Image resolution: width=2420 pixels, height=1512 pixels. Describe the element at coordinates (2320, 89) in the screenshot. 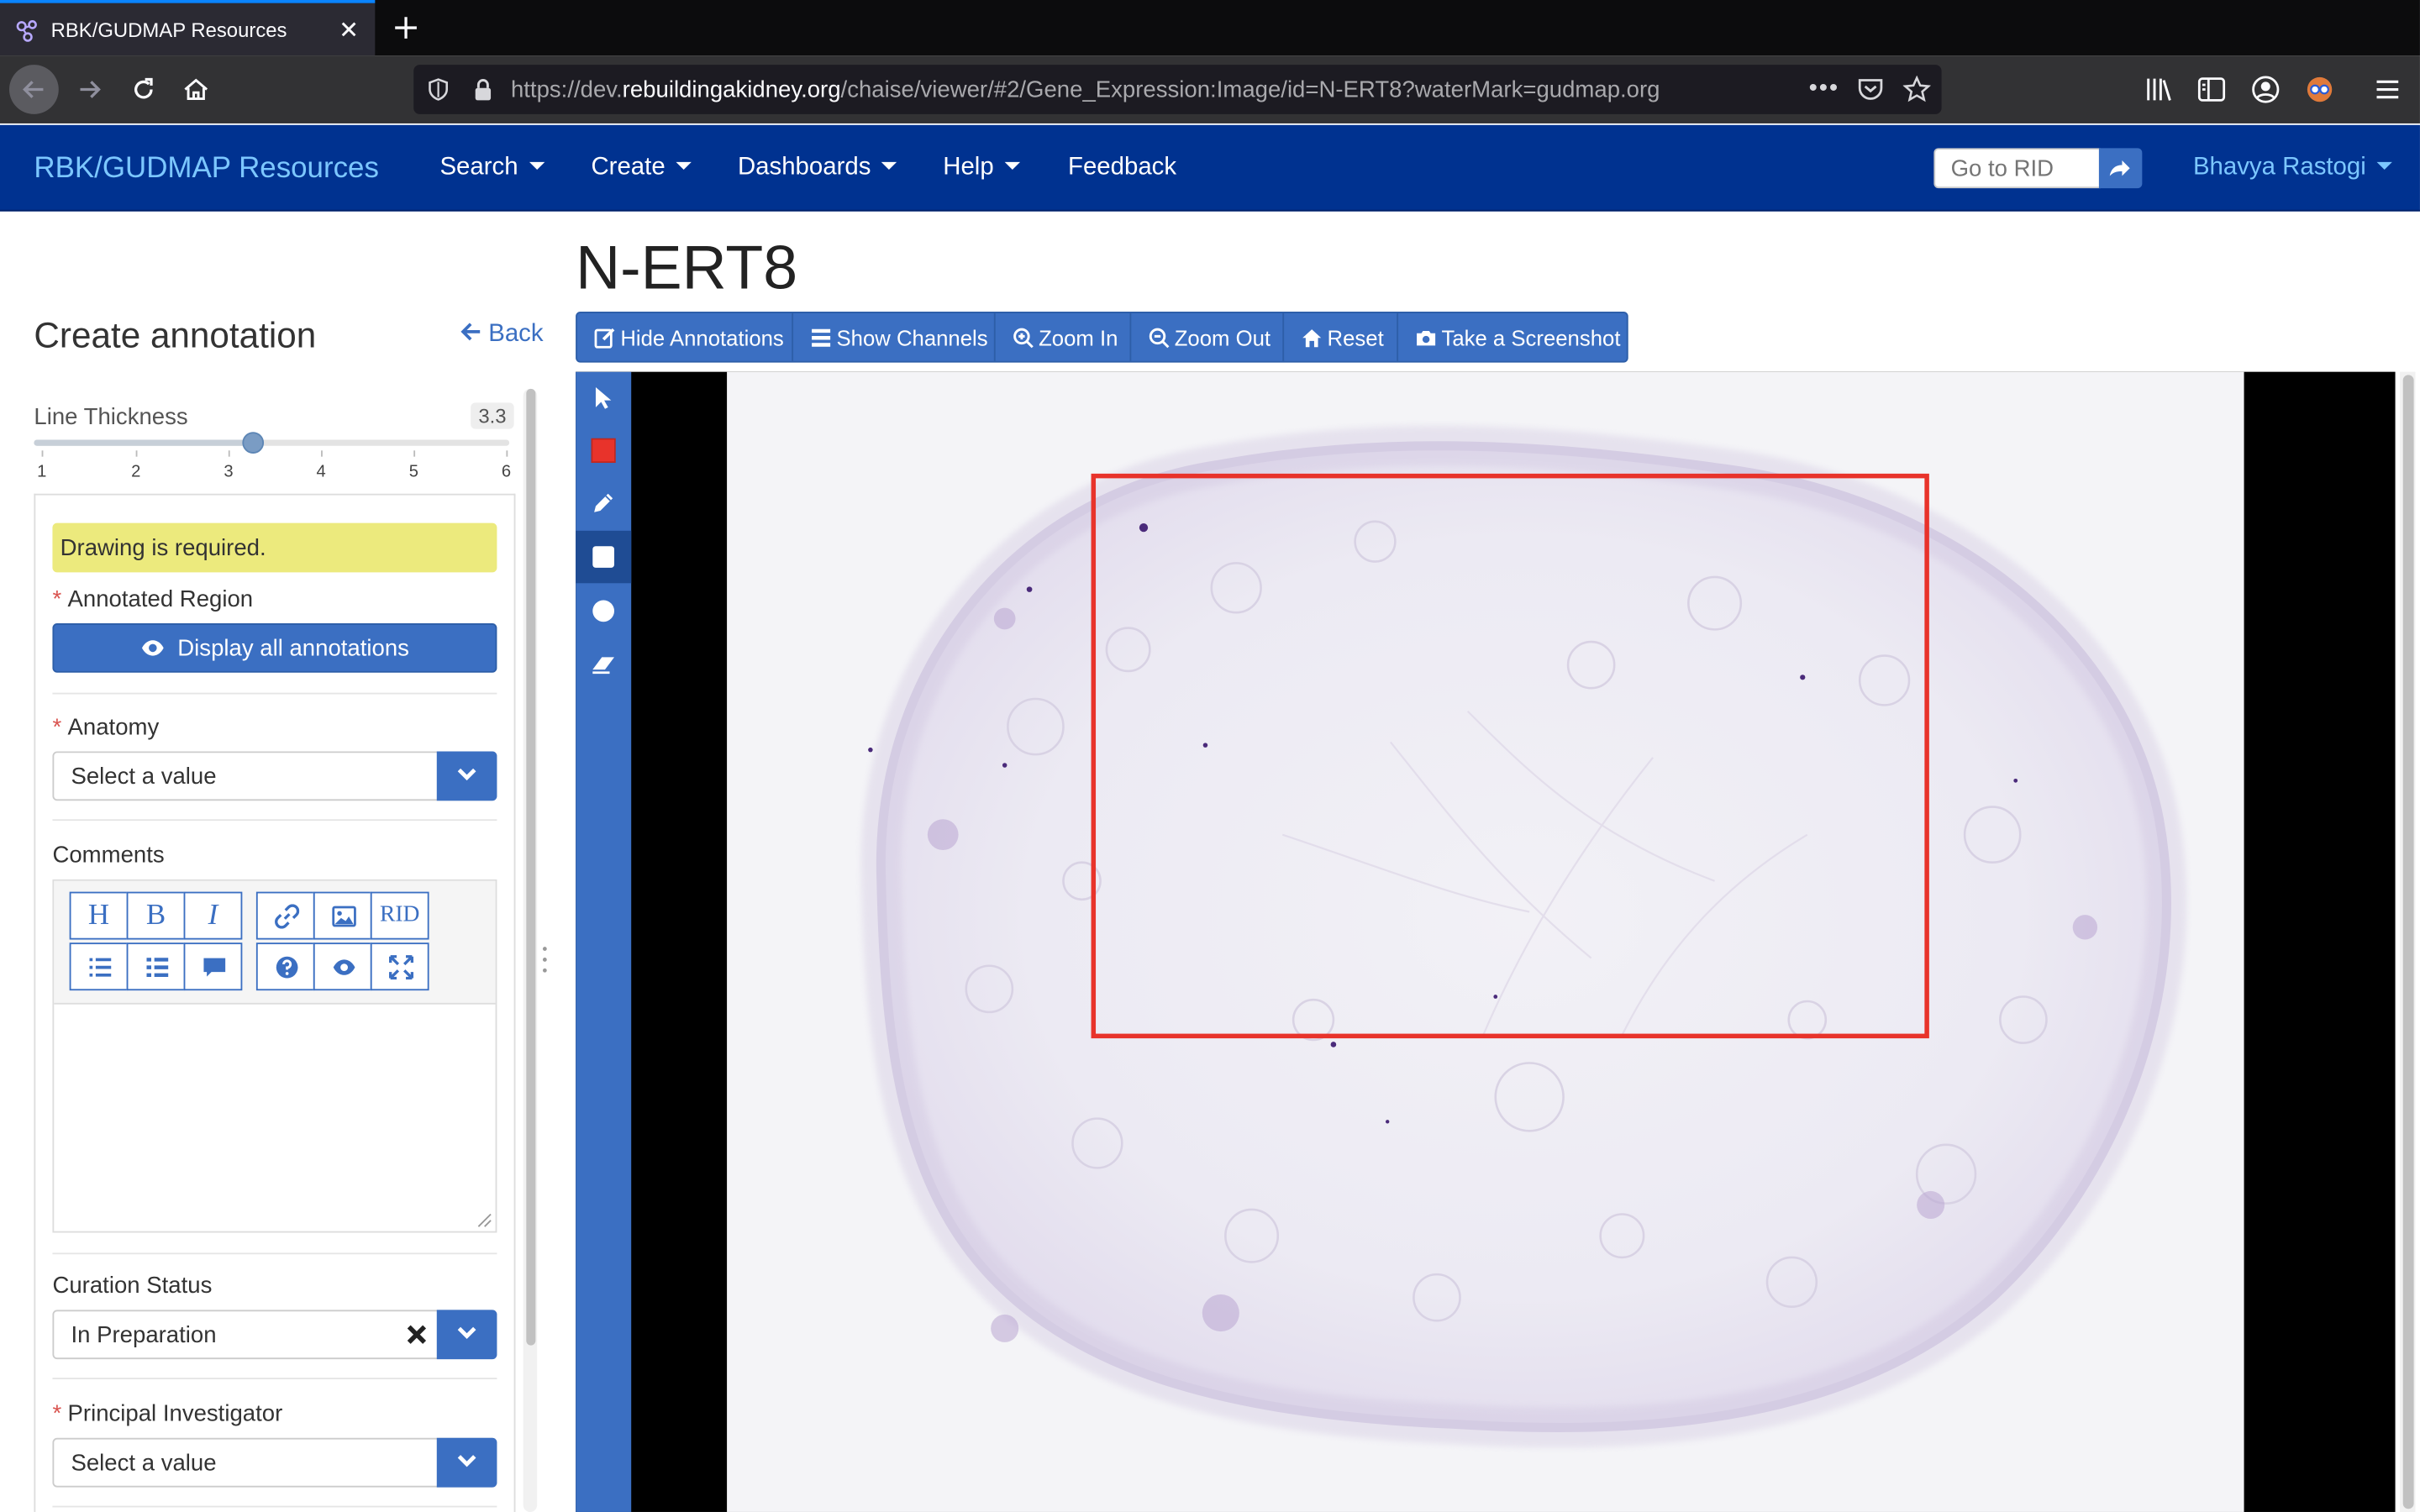

I see `extension-icon` at that location.